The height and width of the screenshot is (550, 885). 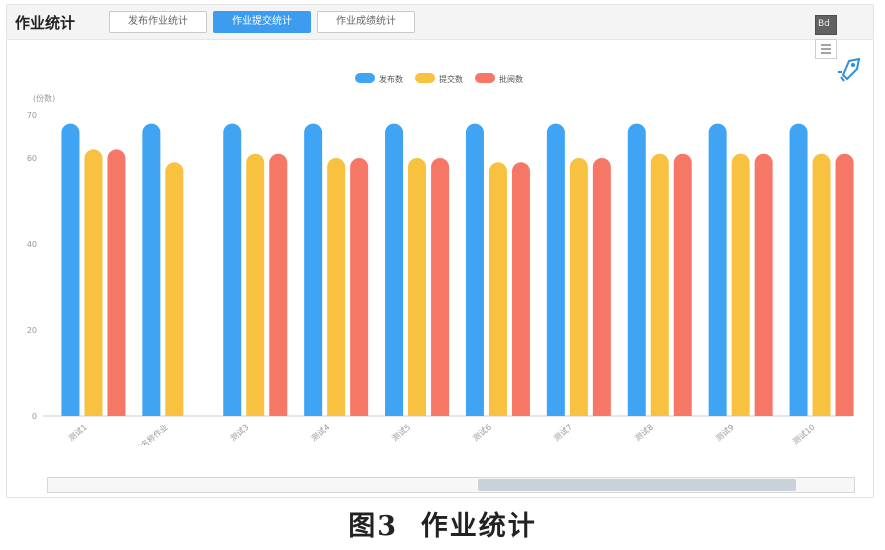 I want to click on x-tick-label: 新名称作业, so click(x=151, y=433).